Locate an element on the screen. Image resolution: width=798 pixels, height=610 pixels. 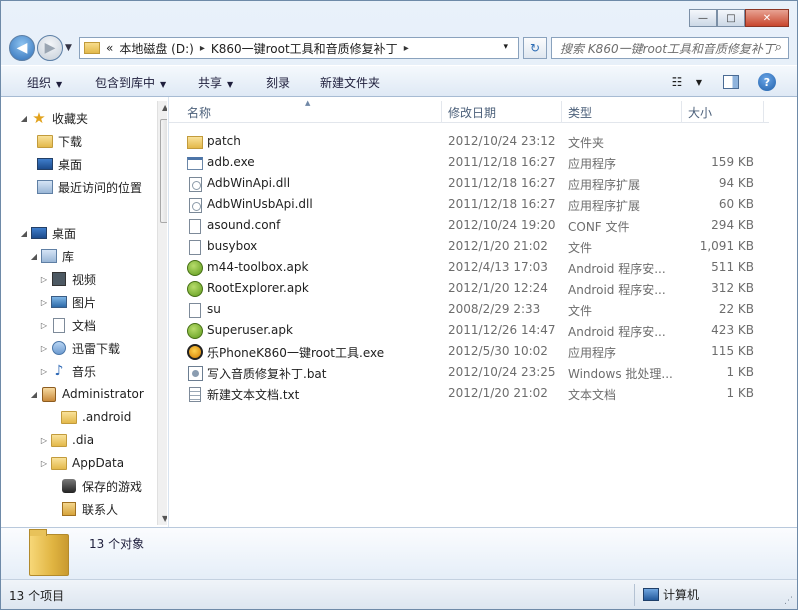
share-menu: 共享 ▼ is located at coordinates (215, 82).